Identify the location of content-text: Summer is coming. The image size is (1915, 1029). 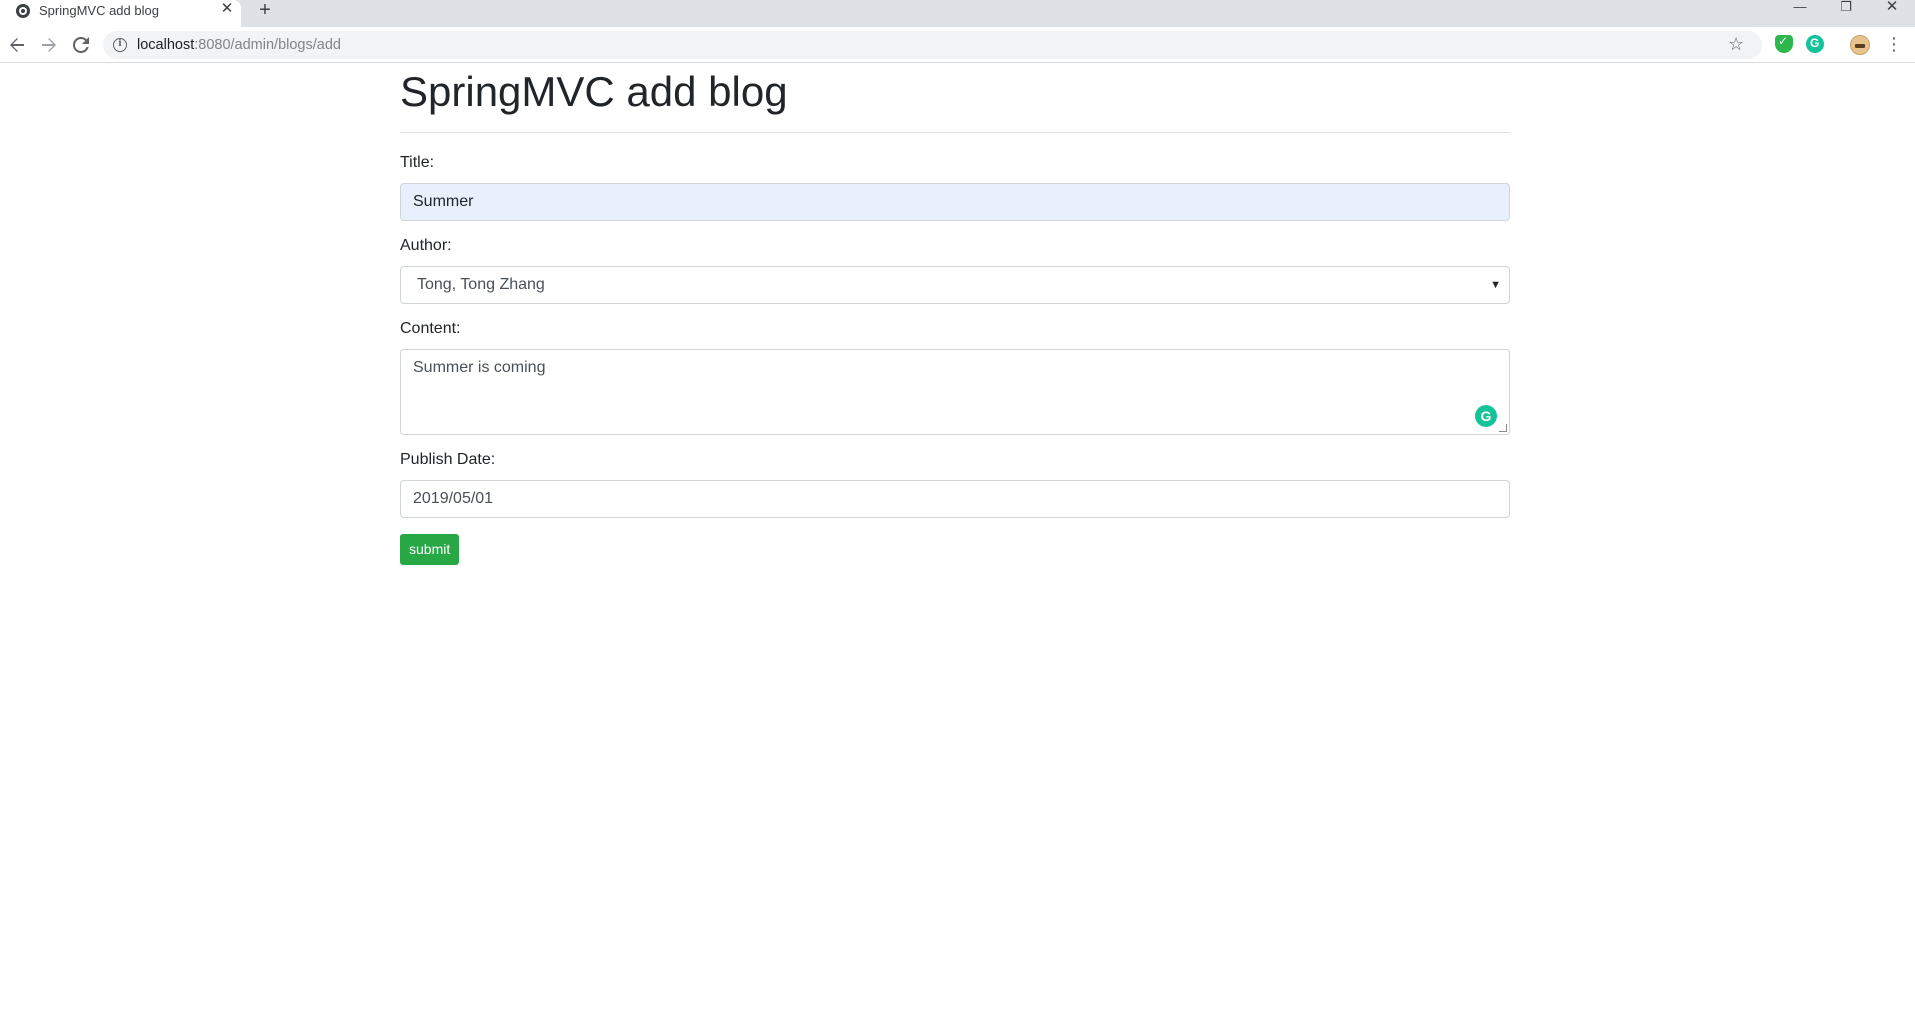
(479, 367).